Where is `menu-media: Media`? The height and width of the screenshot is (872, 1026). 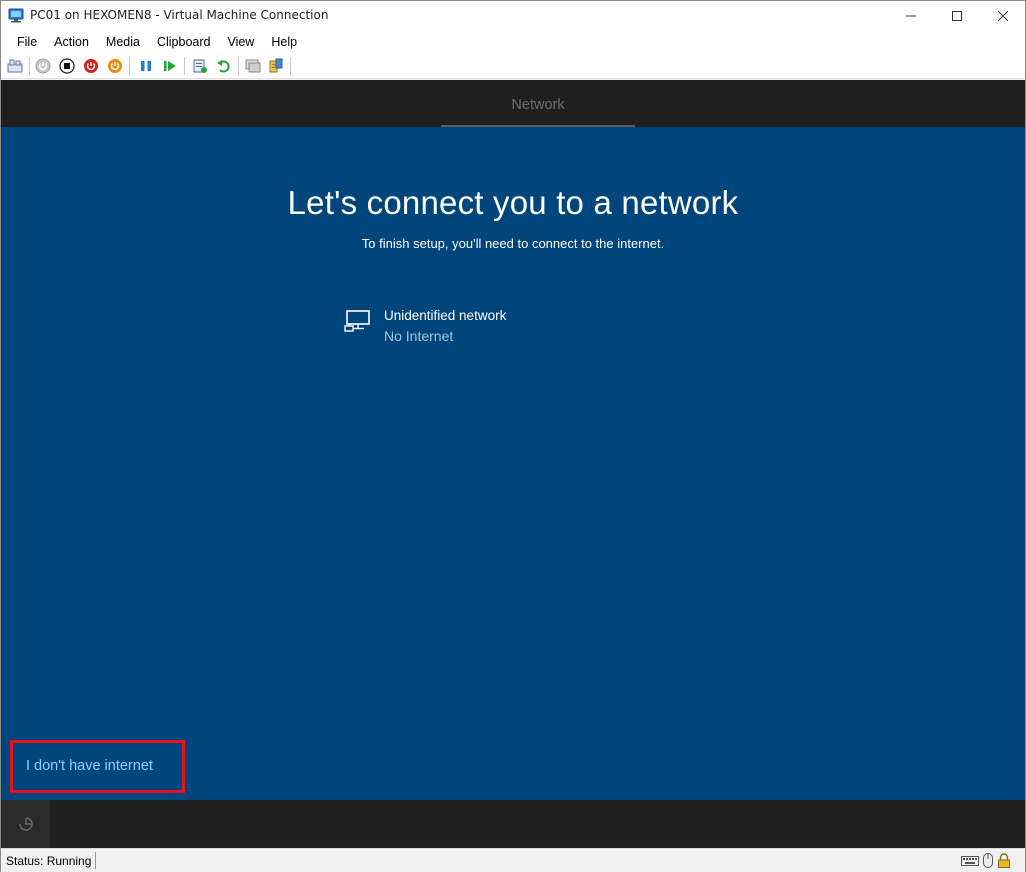
menu-media: Media is located at coordinates (123, 42).